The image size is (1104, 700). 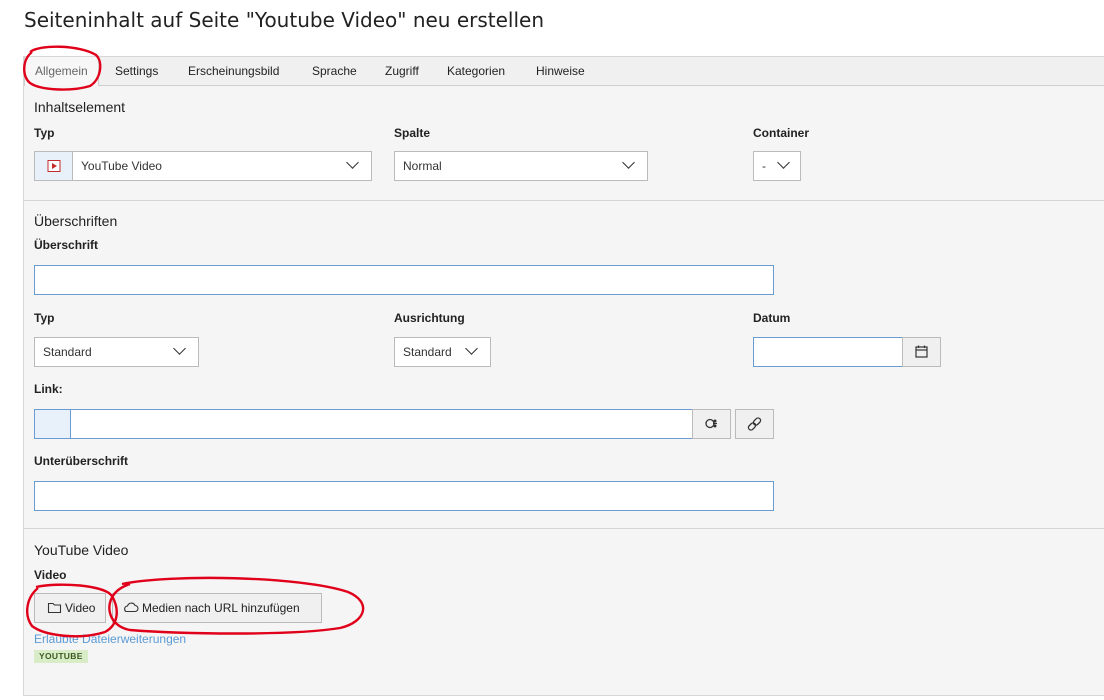 I want to click on spalte-label: Spalte, so click(x=412, y=133).